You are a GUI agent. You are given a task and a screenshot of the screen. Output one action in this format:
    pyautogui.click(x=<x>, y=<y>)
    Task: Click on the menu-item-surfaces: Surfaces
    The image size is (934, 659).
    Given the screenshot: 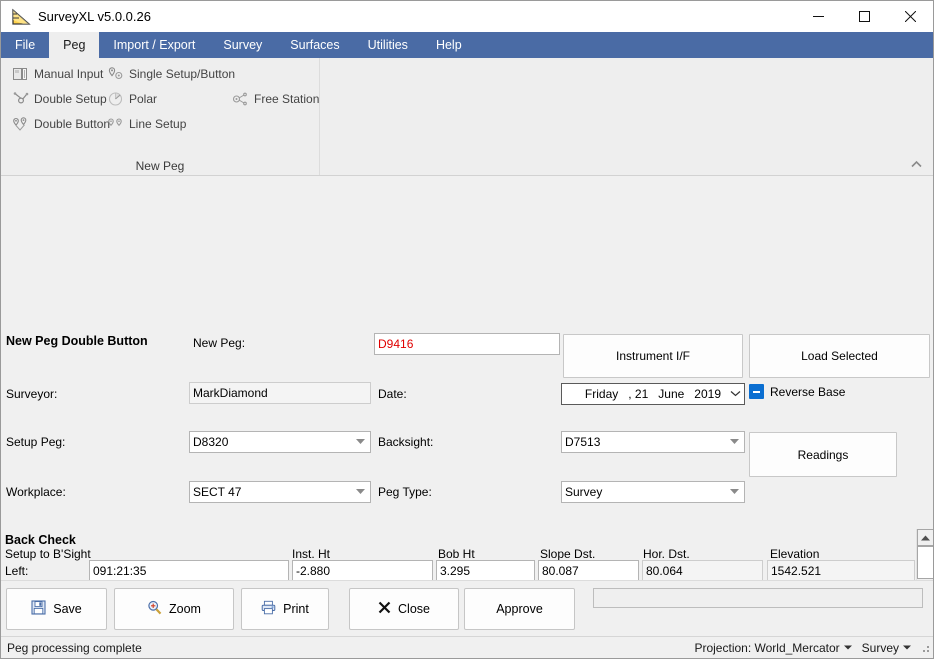 What is the action you would take?
    pyautogui.click(x=314, y=45)
    